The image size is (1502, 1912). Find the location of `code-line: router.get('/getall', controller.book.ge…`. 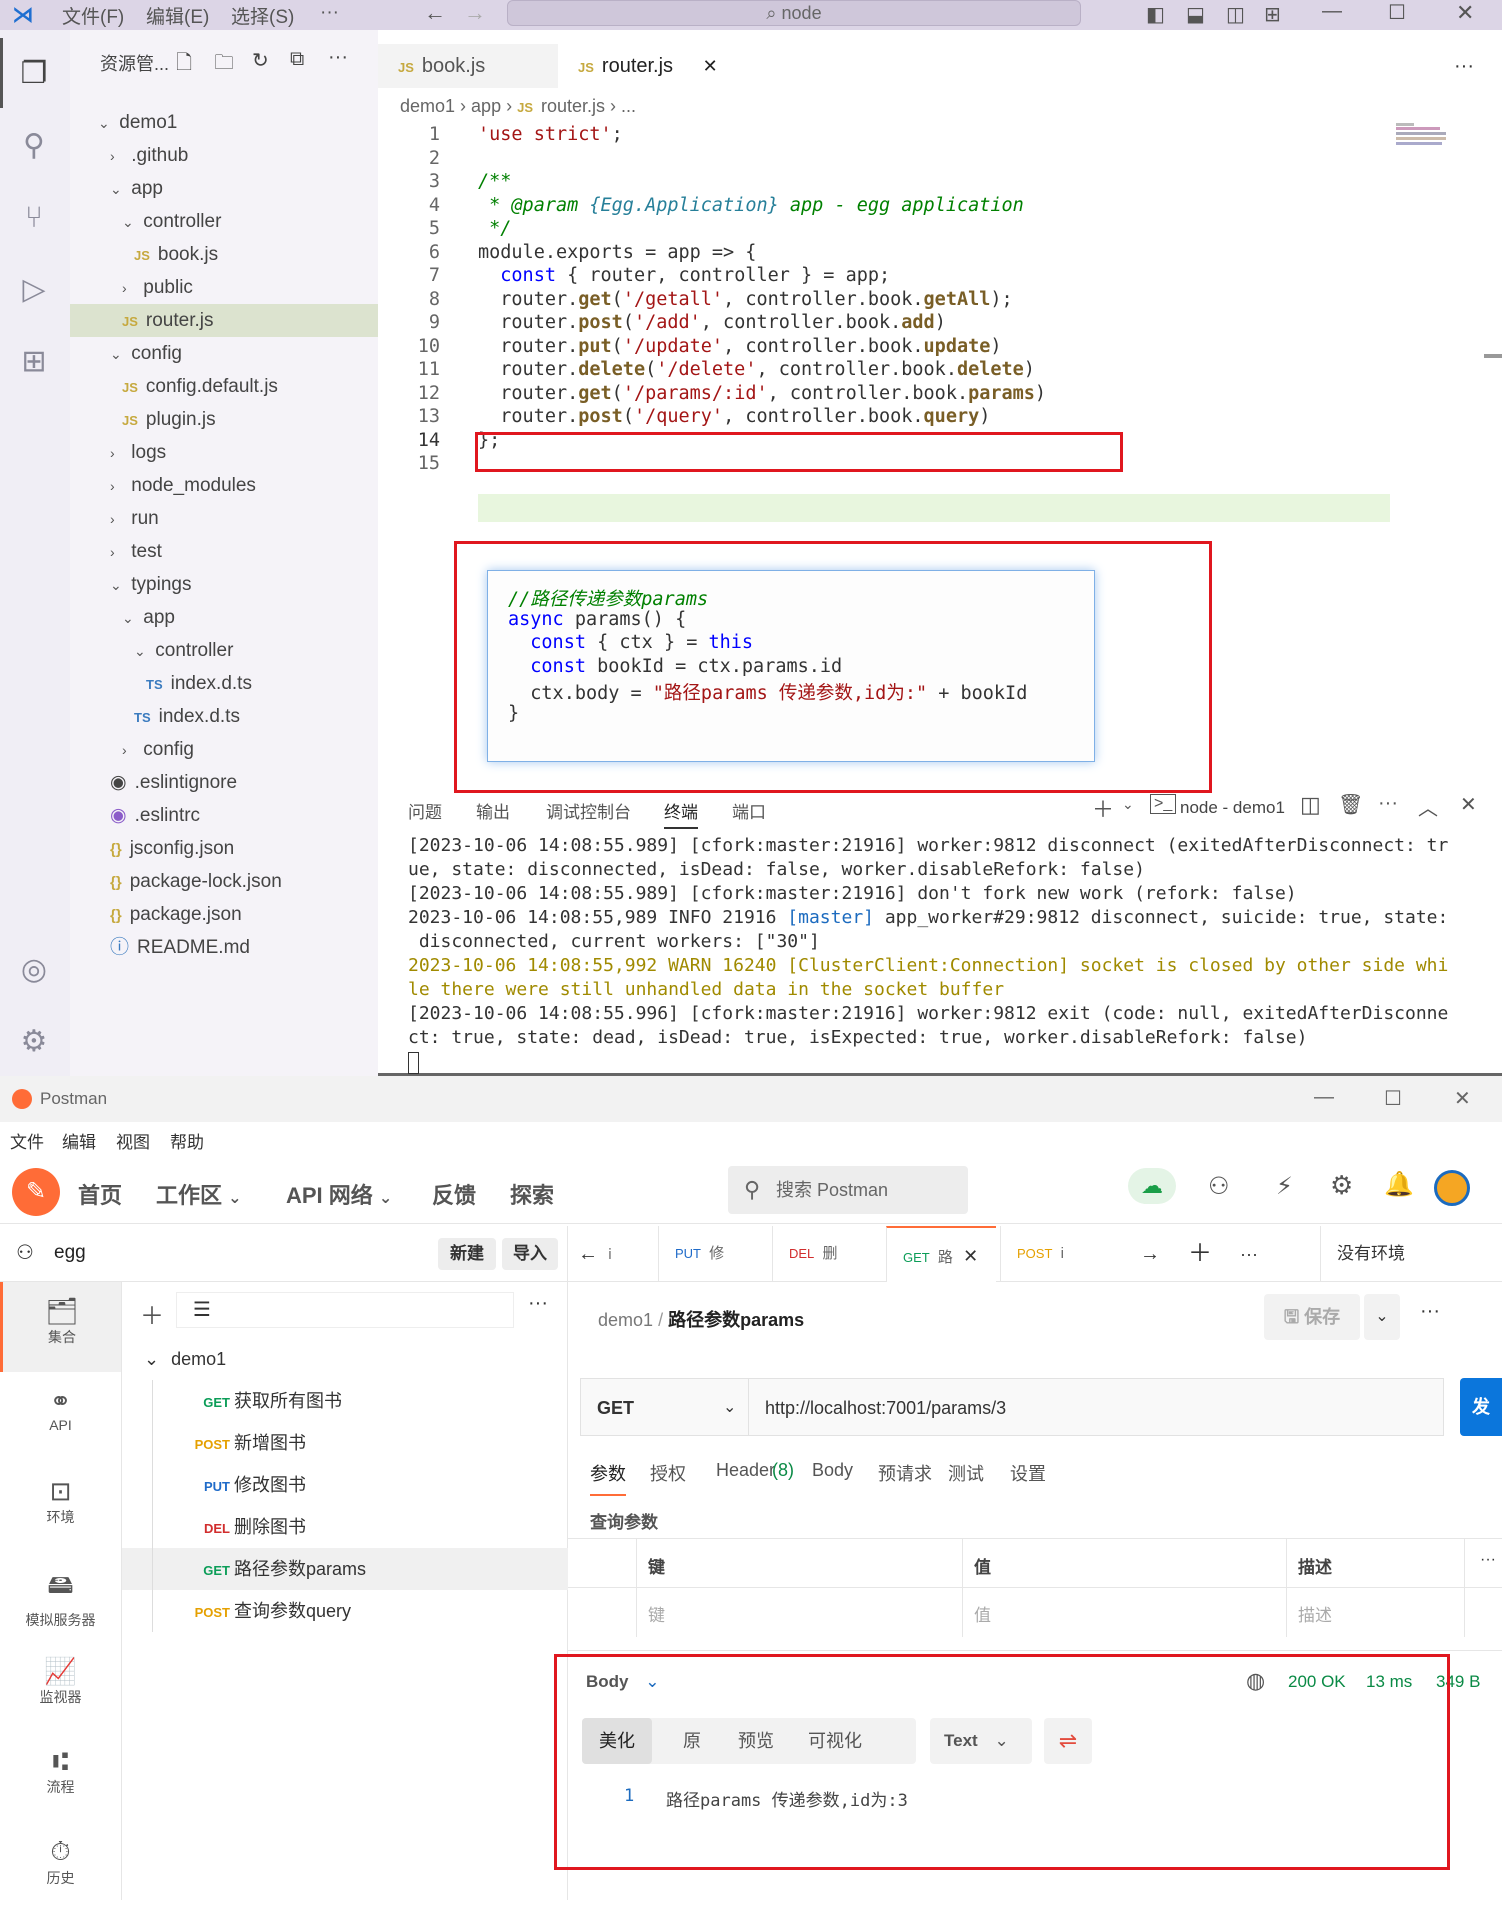

code-line: router.get('/getall', controller.book.ge… is located at coordinates (745, 299).